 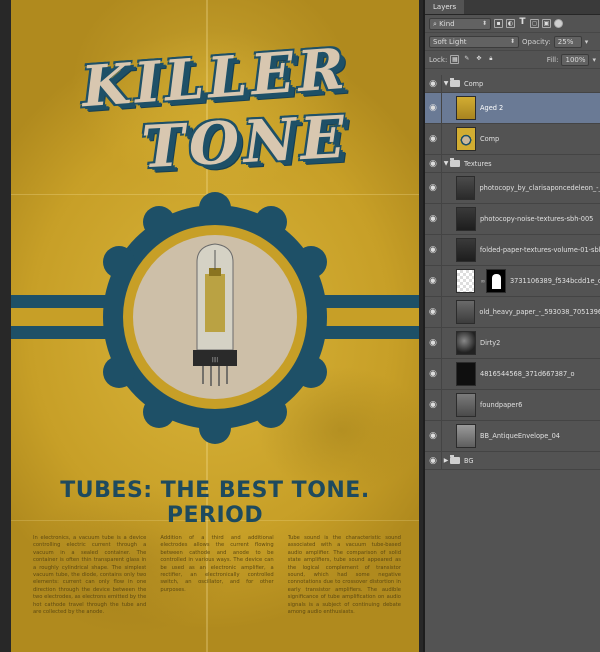 I want to click on layer-texture-3: ◉ folded-paper-textures-volume-01-sbl, so click(x=512, y=250).